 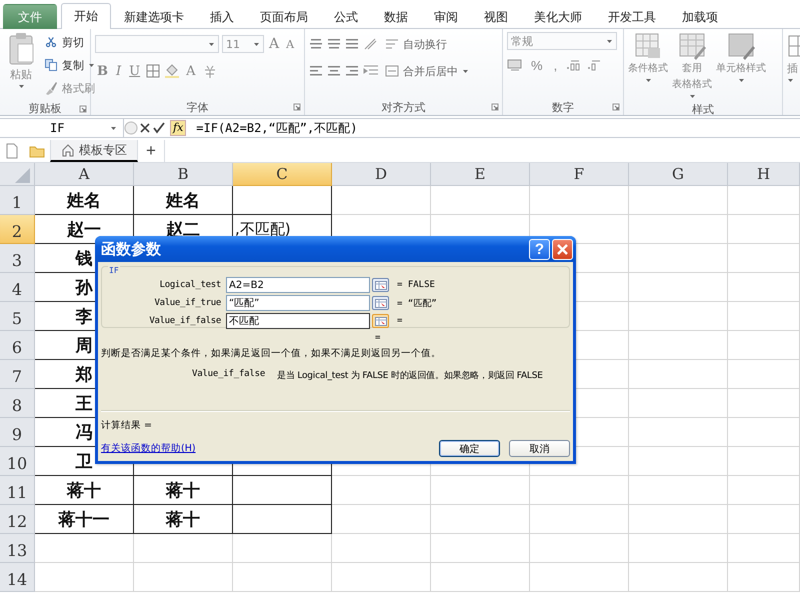 I want to click on row-header: 2, so click(x=17, y=229).